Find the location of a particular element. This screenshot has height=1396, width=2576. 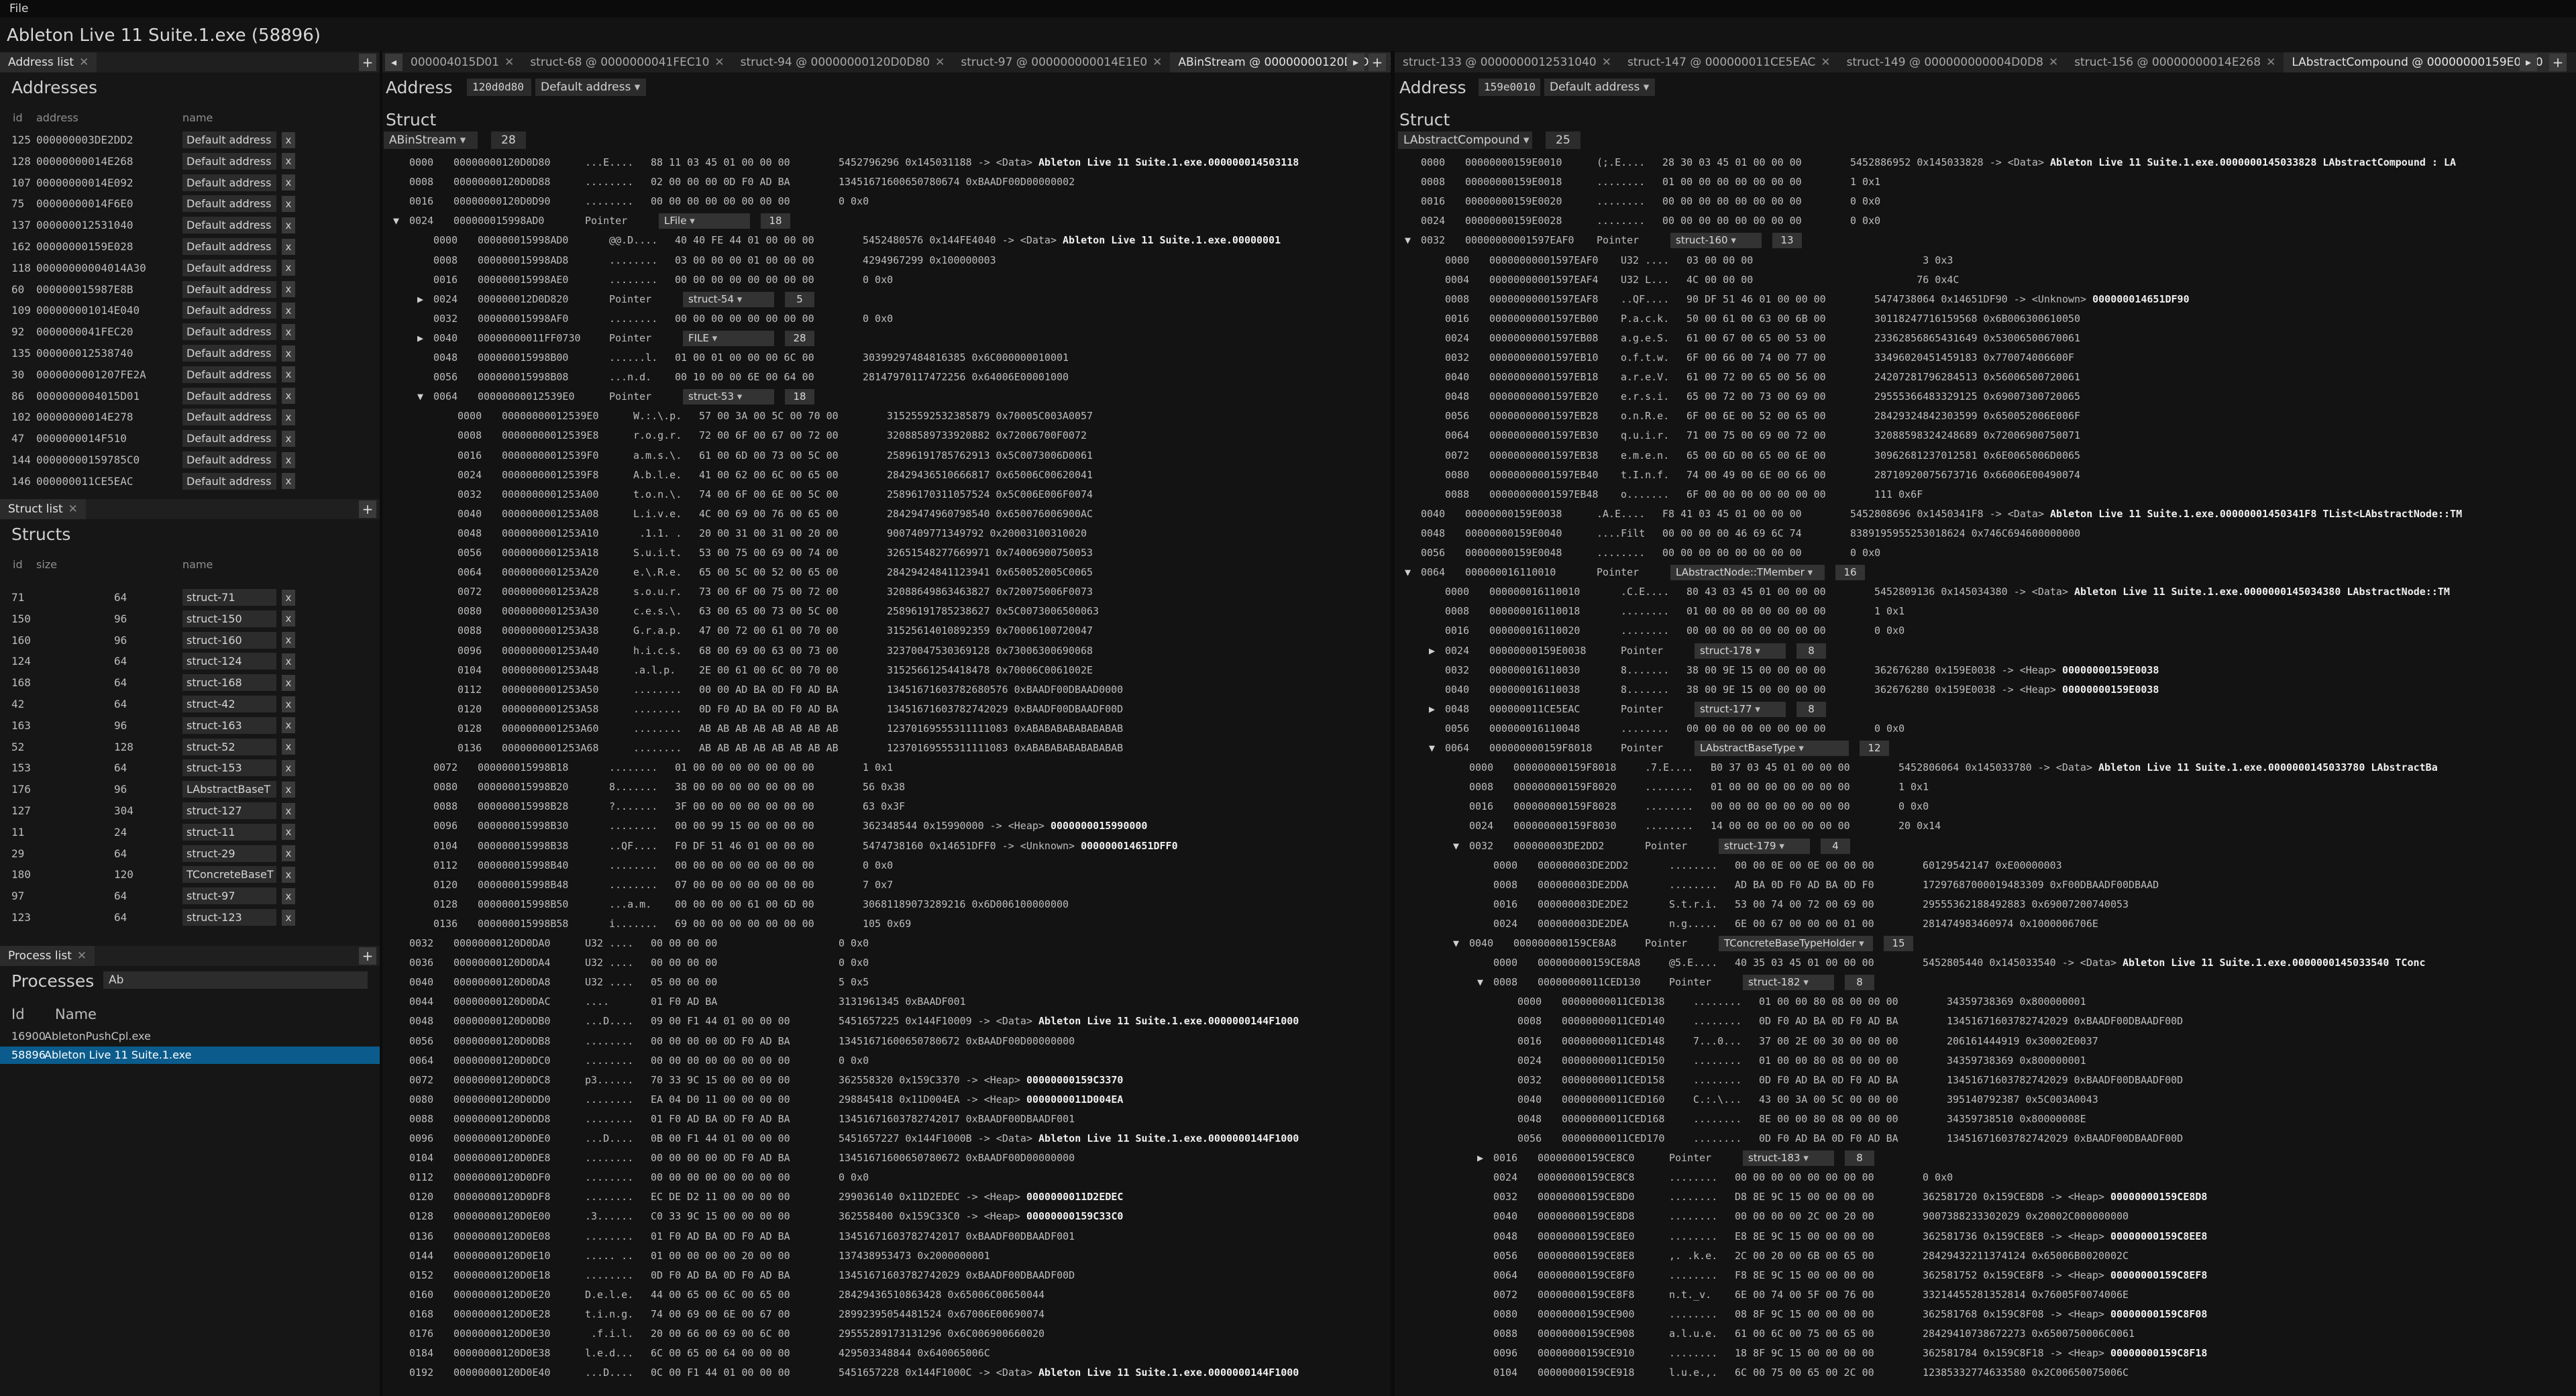

struct-row: 42 64 struct-42 x is located at coordinates (190, 704).